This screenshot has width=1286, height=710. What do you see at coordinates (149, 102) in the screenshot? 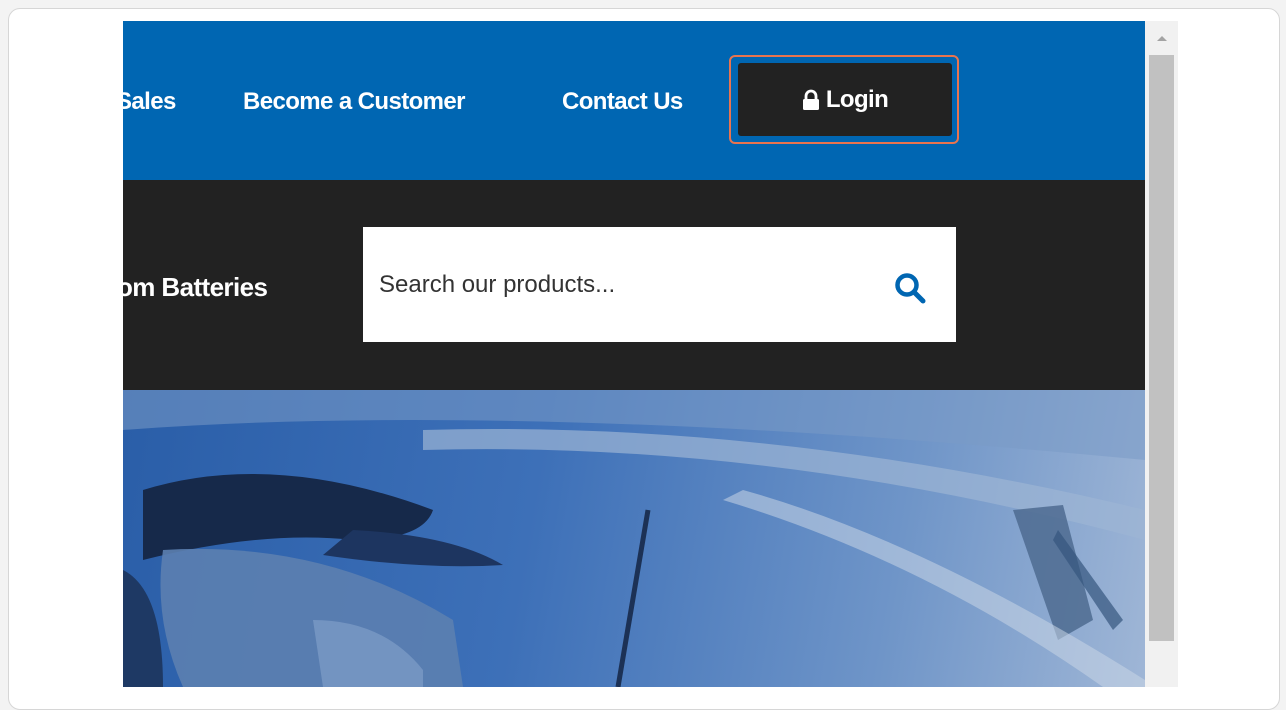
I see `nav-link-sales: Sales` at bounding box center [149, 102].